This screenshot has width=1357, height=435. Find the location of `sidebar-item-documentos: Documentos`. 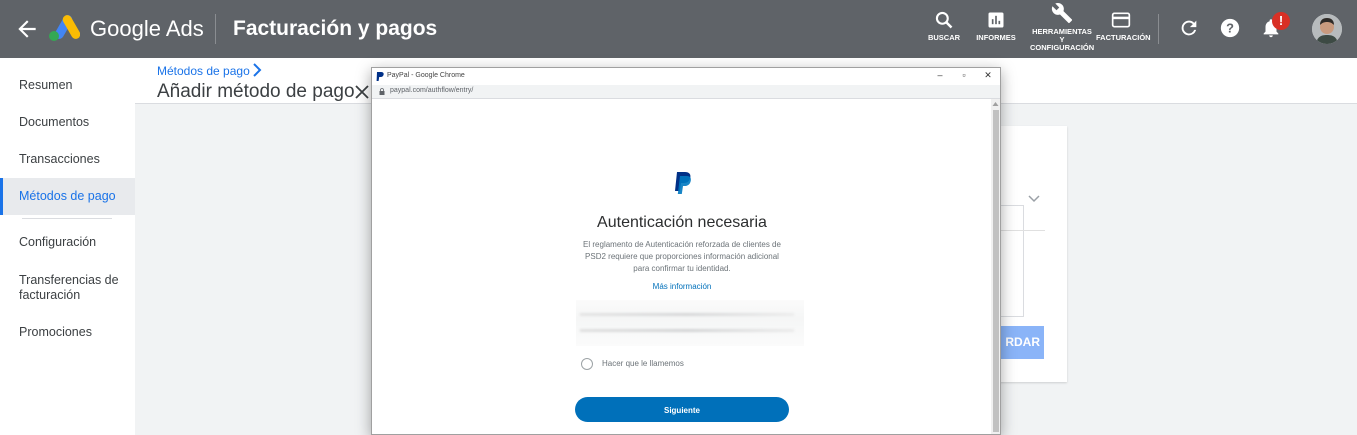

sidebar-item-documentos: Documentos is located at coordinates (67, 122).